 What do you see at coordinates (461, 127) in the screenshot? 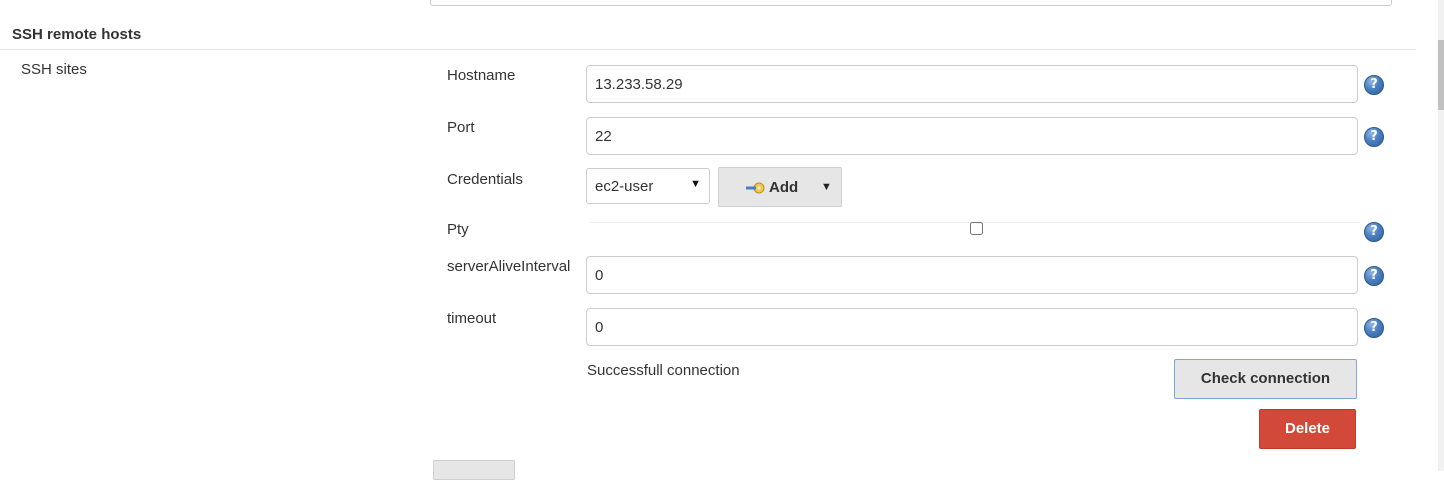
I see `port-label: Port` at bounding box center [461, 127].